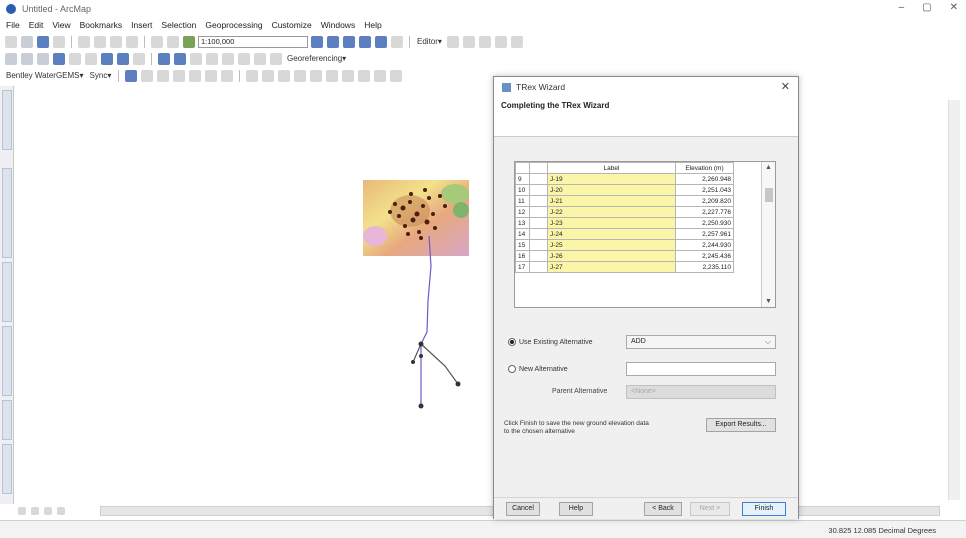  What do you see at coordinates (178, 25) in the screenshot?
I see `menu-selection: Selection` at bounding box center [178, 25].